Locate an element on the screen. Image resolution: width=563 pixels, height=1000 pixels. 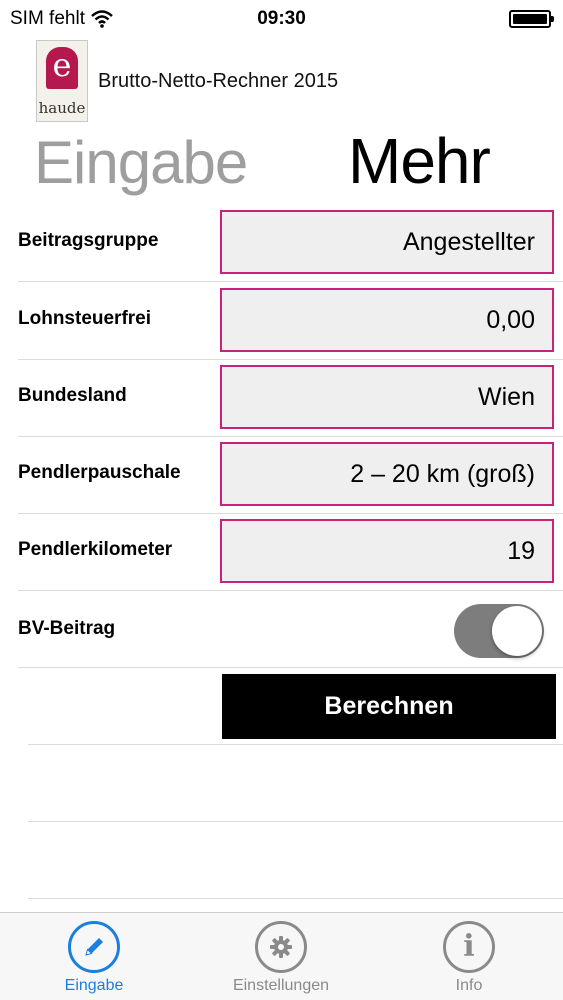
tab-label-eingabe: Eingabe is located at coordinates (94, 985).